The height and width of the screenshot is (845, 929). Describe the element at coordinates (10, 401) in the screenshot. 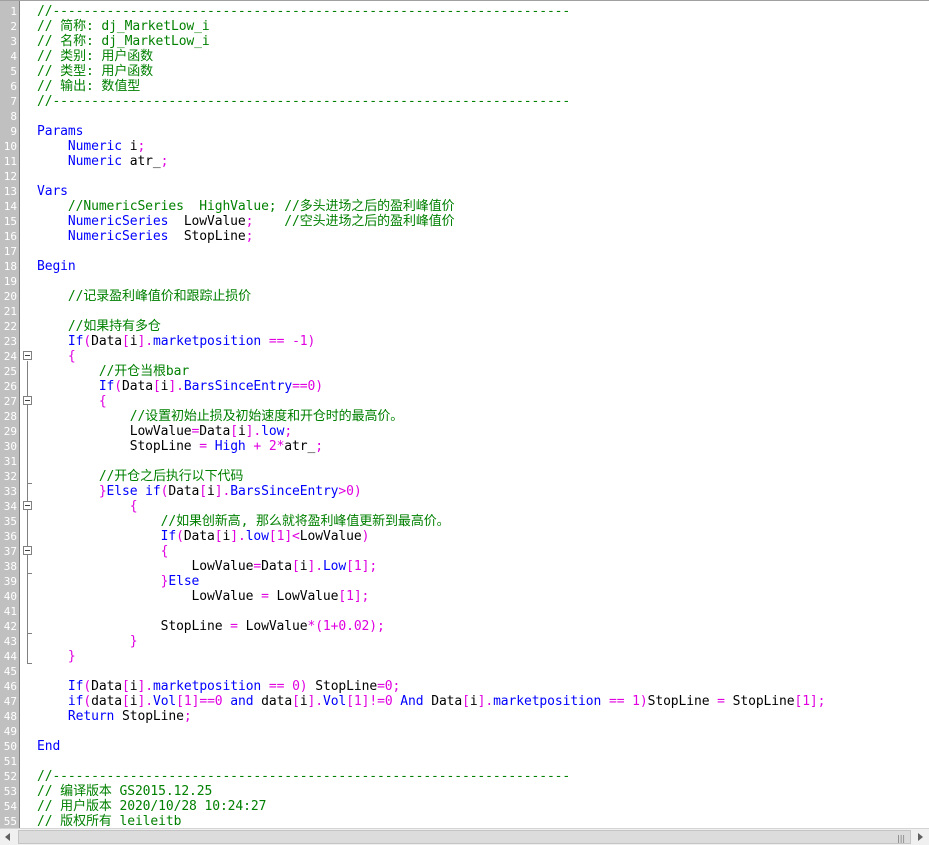

I see `line-number: 27` at that location.